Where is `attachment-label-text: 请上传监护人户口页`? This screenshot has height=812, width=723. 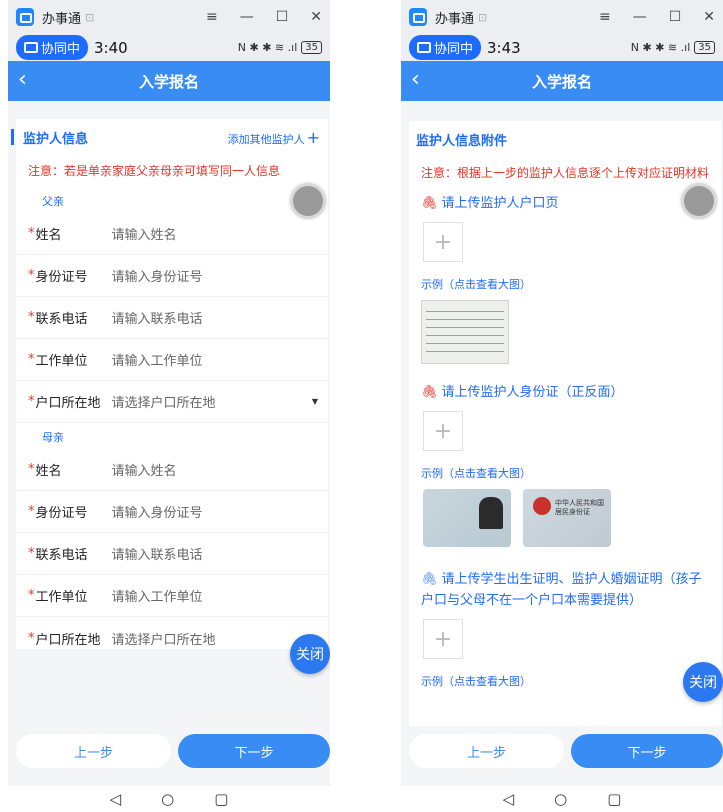 attachment-label-text: 请上传监护人户口页 is located at coordinates (500, 203).